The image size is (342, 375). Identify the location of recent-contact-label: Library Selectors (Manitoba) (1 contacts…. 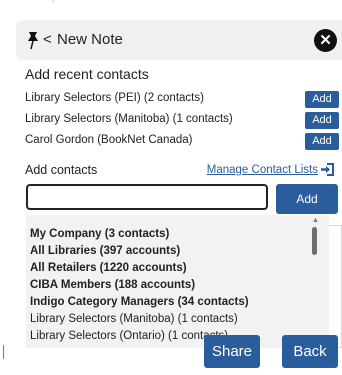
(129, 119).